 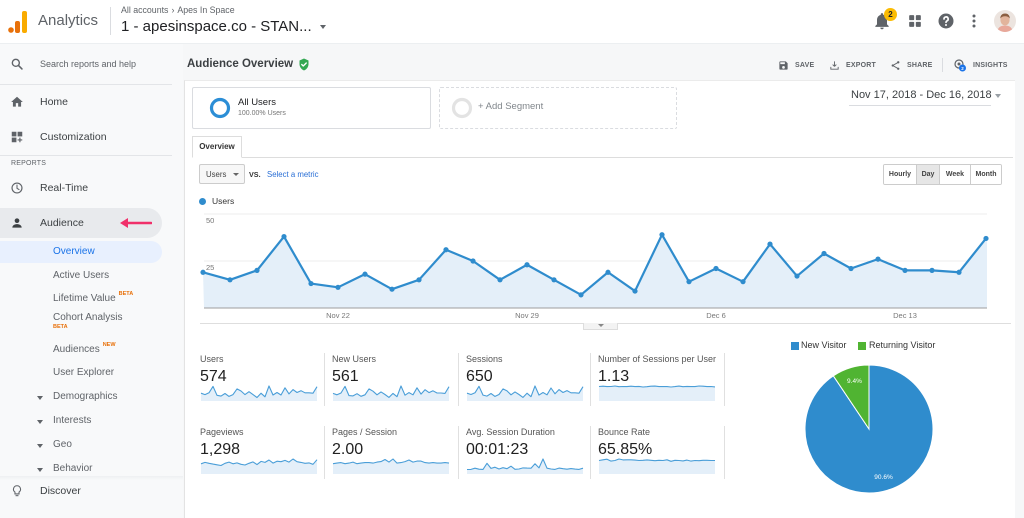 I want to click on sidebar-item-lifetime-value: Lifetime Value BETA, so click(x=86, y=299).